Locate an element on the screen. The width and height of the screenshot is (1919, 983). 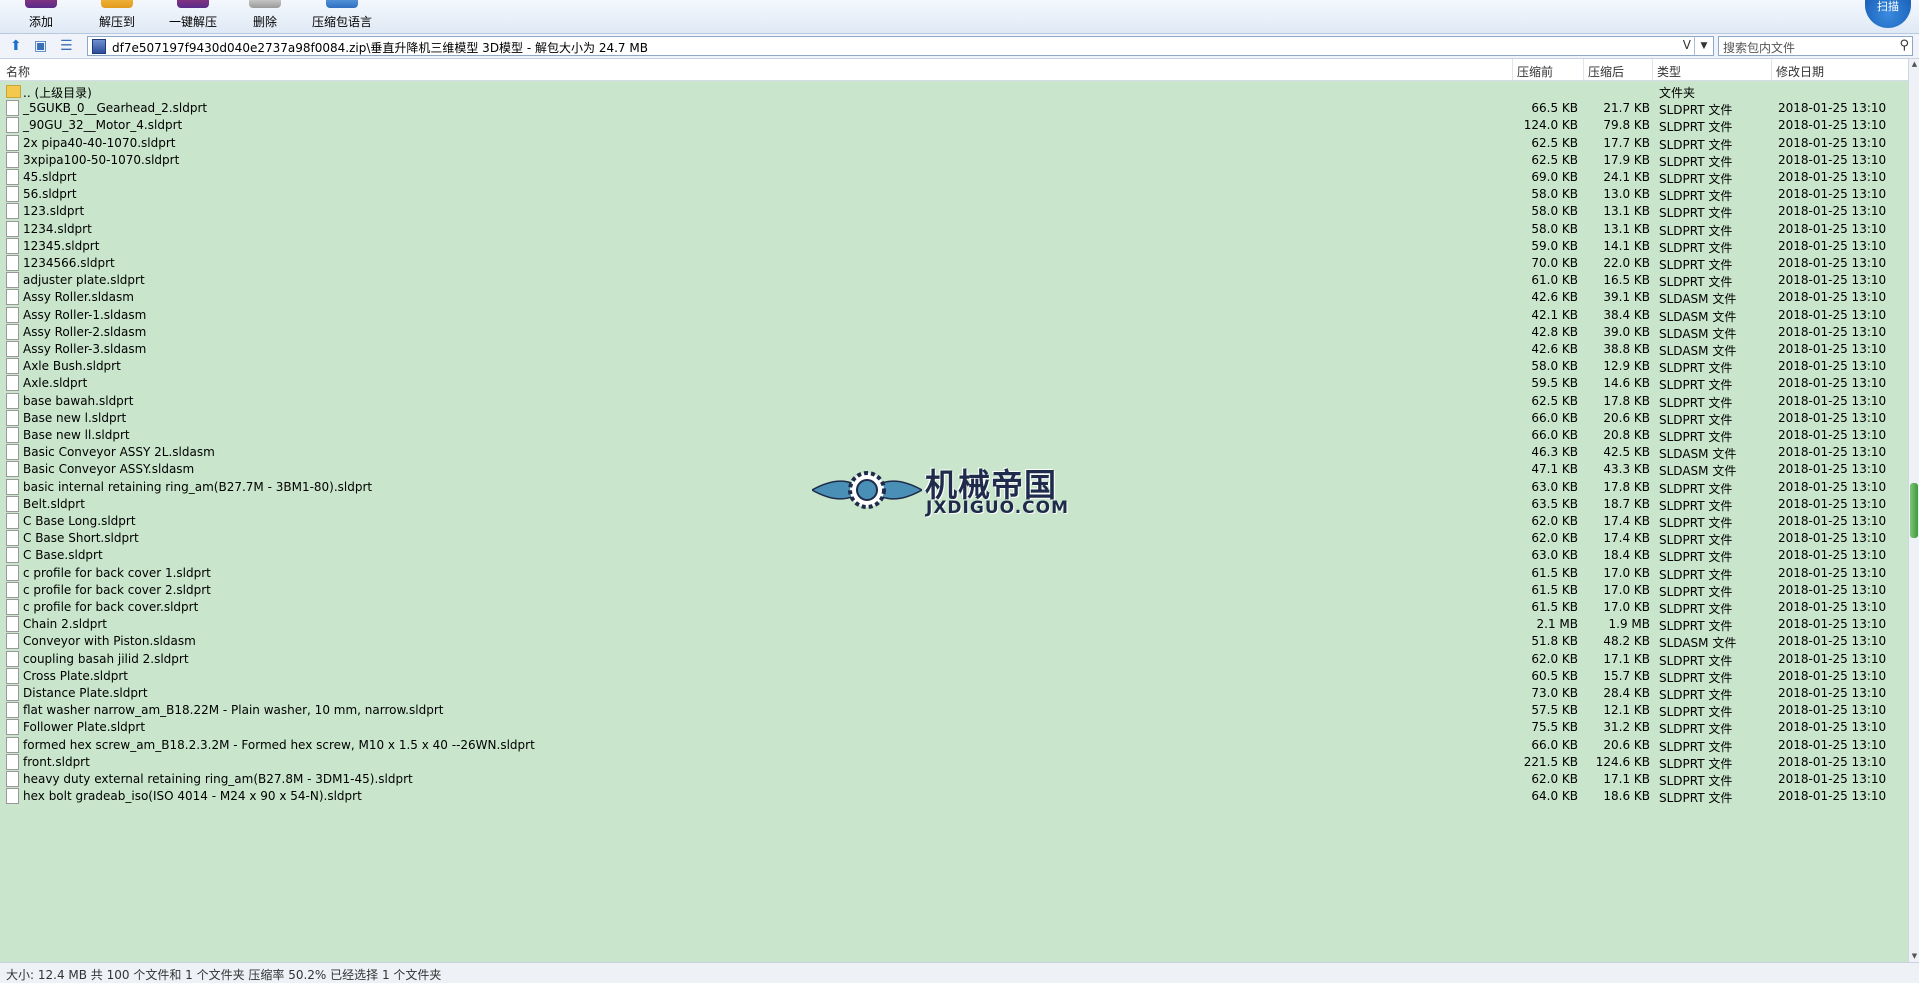
file-name: Belt.sldprt is located at coordinates (54, 503).